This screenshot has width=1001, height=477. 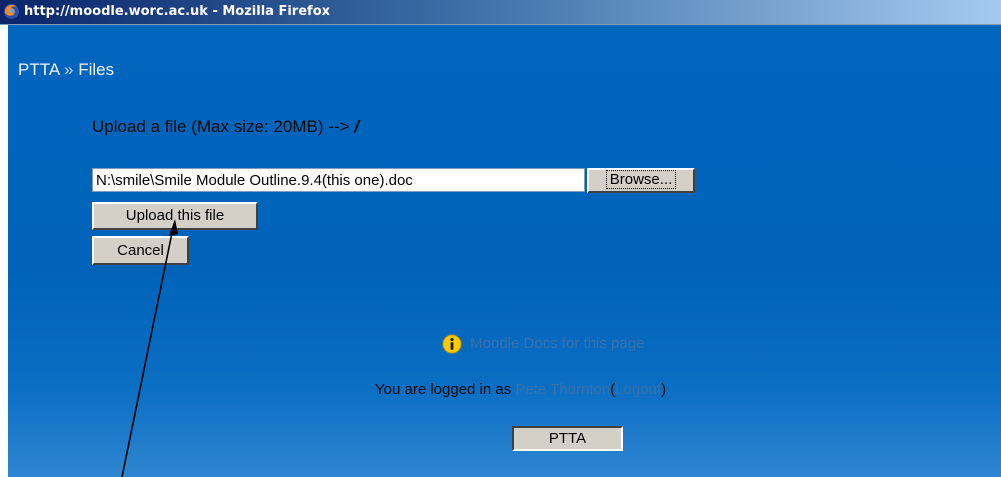 What do you see at coordinates (638, 389) in the screenshot?
I see `logout-link: Logout` at bounding box center [638, 389].